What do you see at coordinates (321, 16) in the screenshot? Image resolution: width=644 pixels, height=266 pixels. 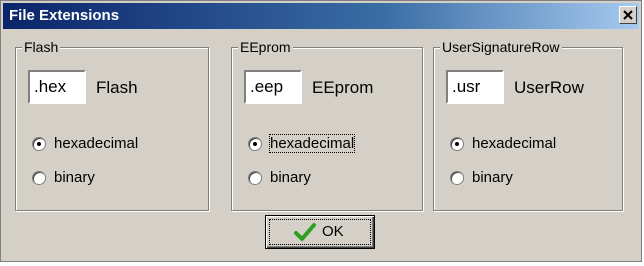 I see `title-bar: File Extensions` at bounding box center [321, 16].